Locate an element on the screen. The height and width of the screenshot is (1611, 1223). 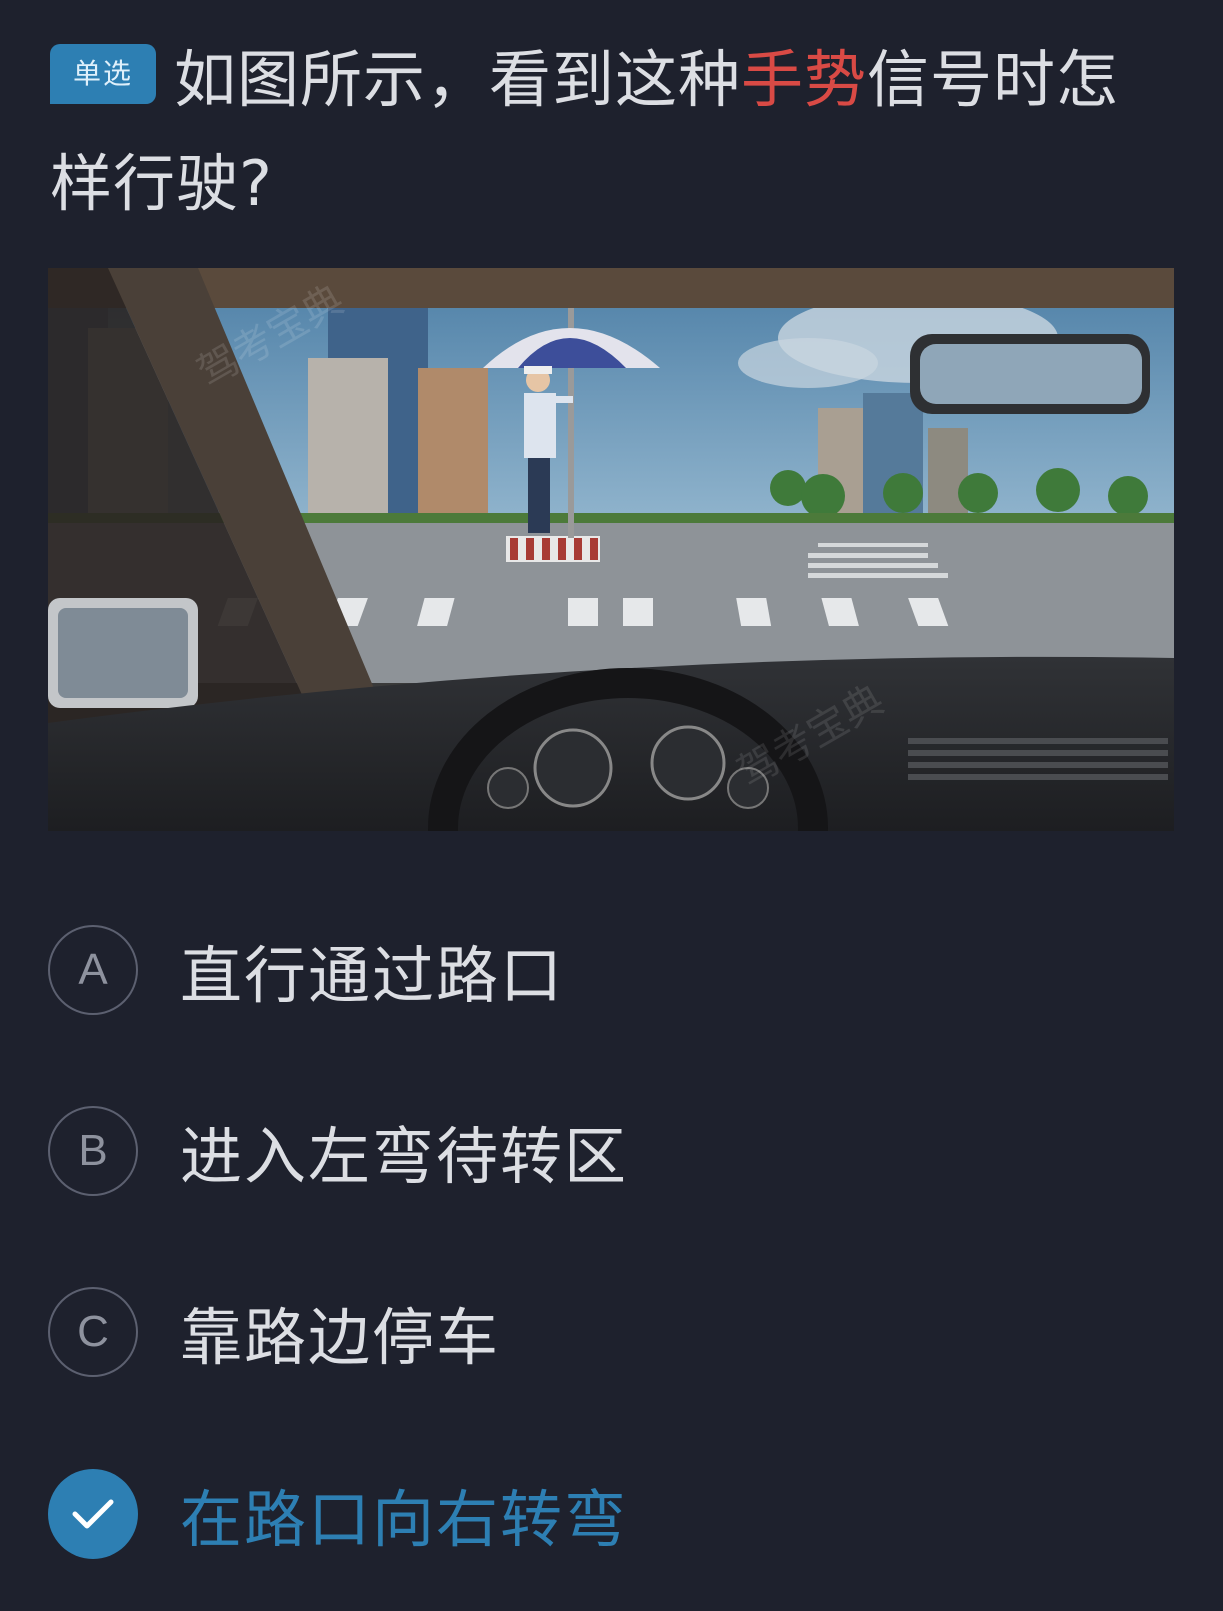
option-c-letter: C is located at coordinates (93, 1332).